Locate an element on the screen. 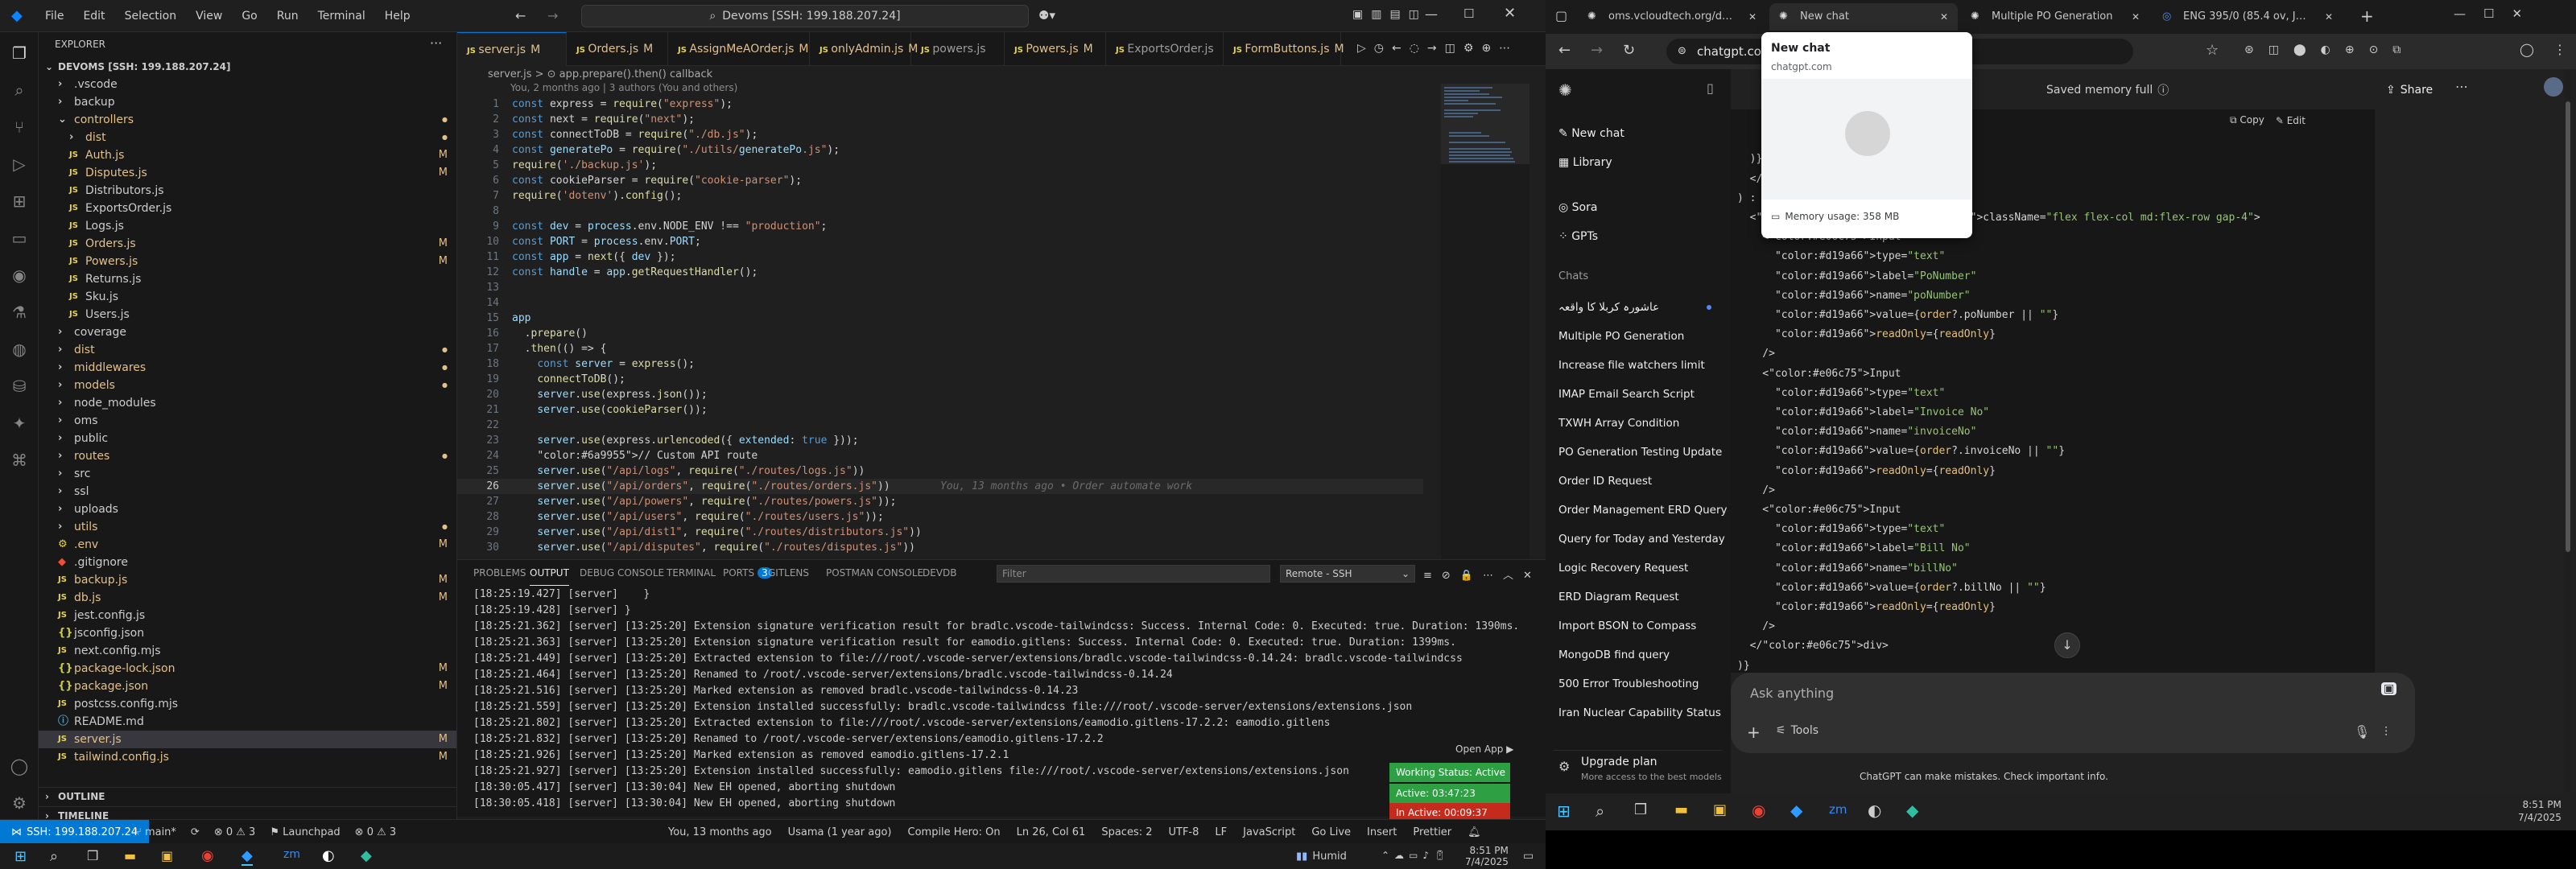  chat-history-item: عاشورہ کربلا کا واقعہ is located at coordinates (1630, 307).